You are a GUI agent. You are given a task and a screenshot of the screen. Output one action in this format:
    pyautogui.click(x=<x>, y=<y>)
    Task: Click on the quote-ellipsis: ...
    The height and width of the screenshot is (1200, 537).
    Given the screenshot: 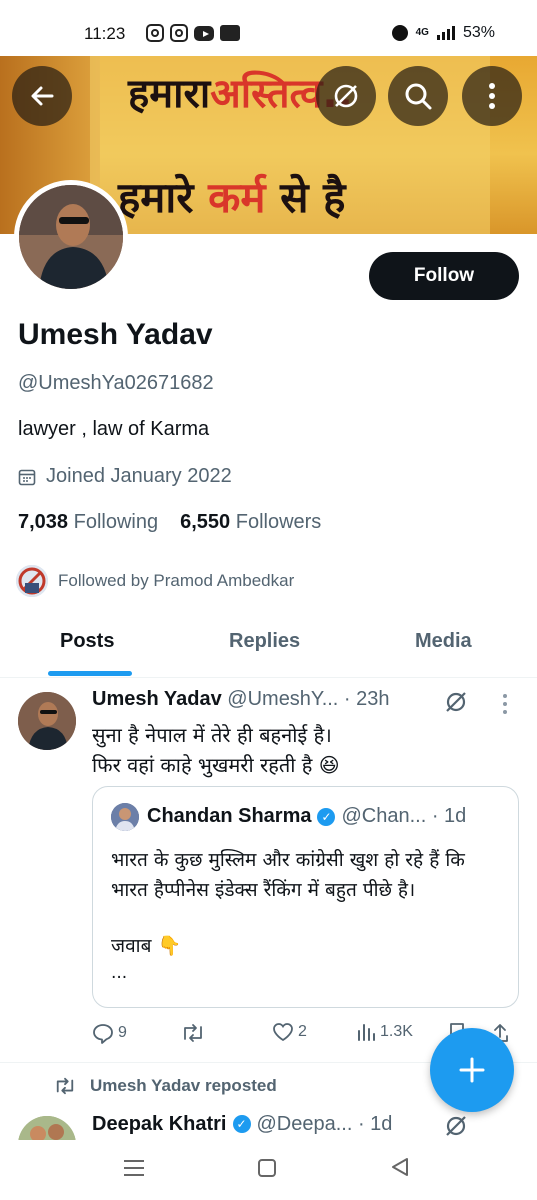 What is the action you would take?
    pyautogui.click(x=119, y=973)
    